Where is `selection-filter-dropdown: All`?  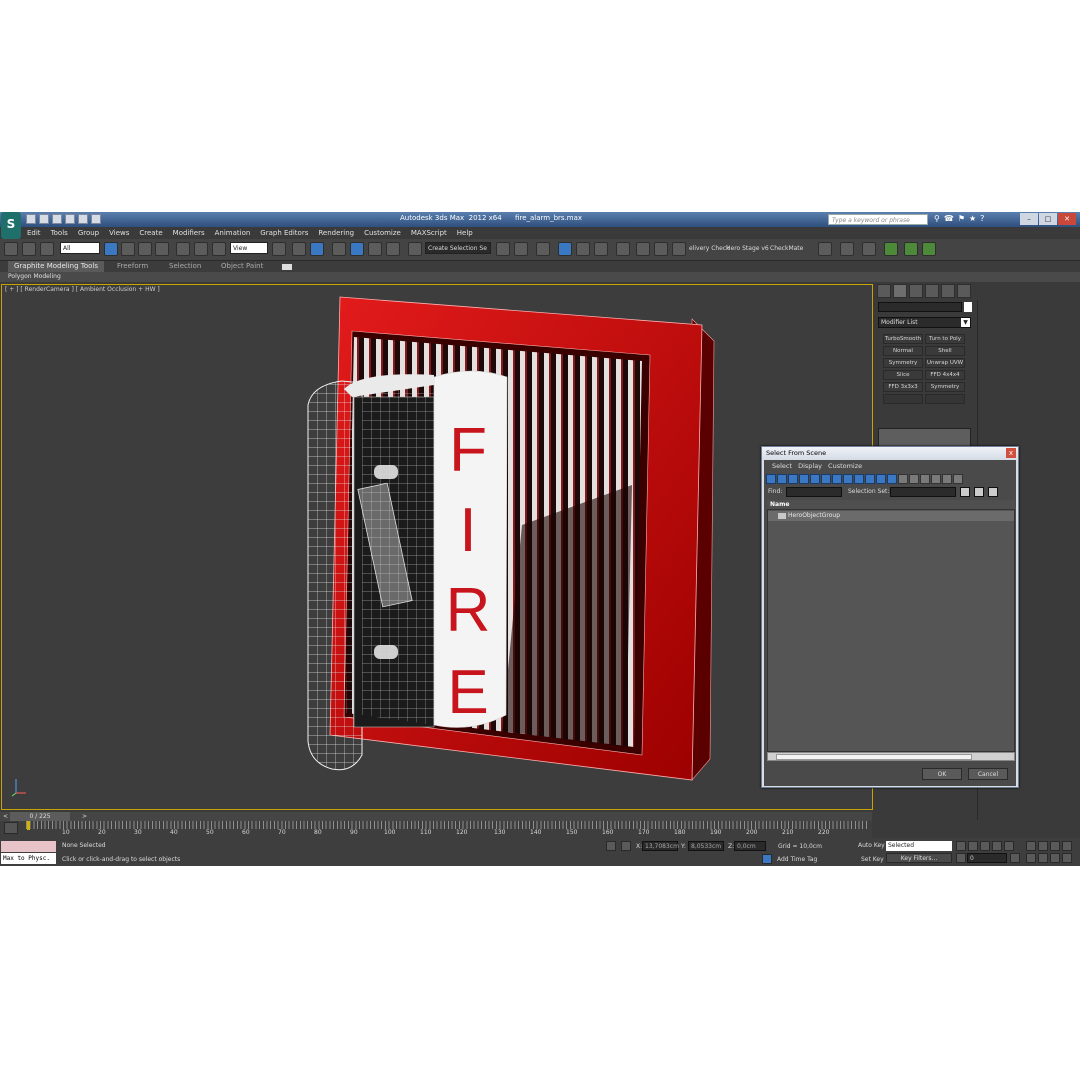
selection-filter-dropdown: All is located at coordinates (80, 248).